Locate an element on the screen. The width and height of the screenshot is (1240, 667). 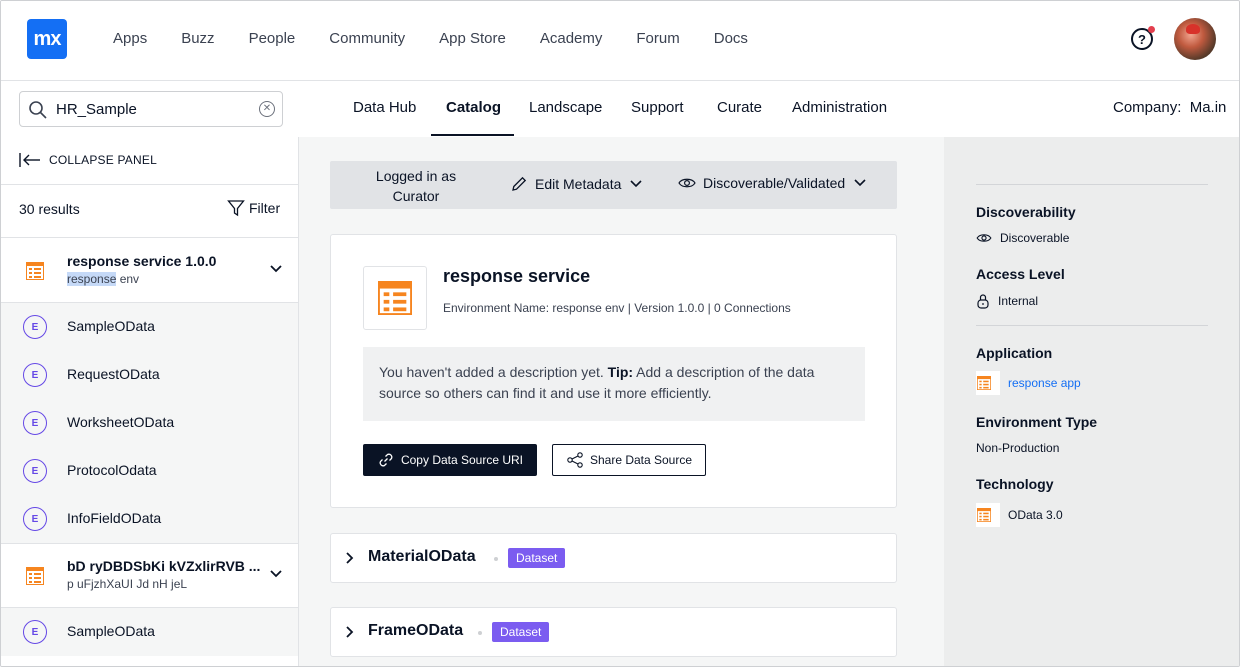
avatar is located at coordinates (1195, 39).